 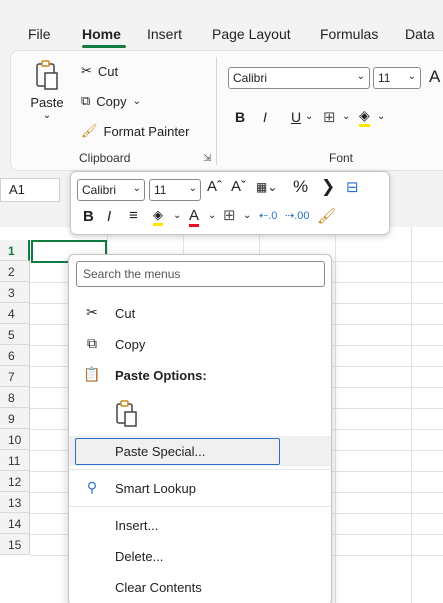 I want to click on grow-font-icon: A, so click(x=434, y=77).